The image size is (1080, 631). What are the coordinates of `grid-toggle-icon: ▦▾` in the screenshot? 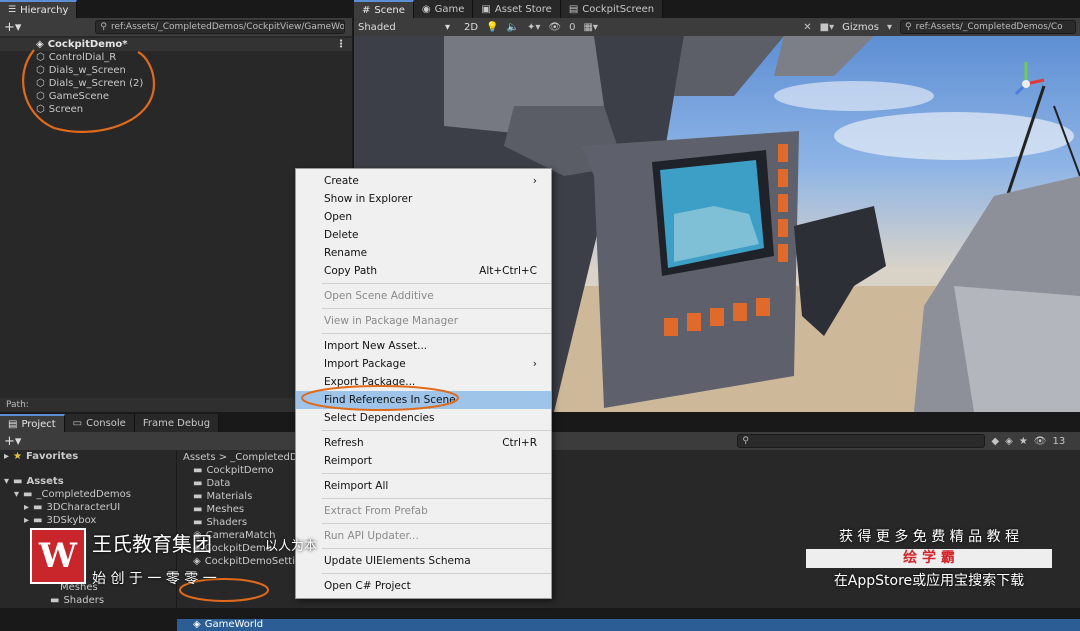 It's located at (590, 27).